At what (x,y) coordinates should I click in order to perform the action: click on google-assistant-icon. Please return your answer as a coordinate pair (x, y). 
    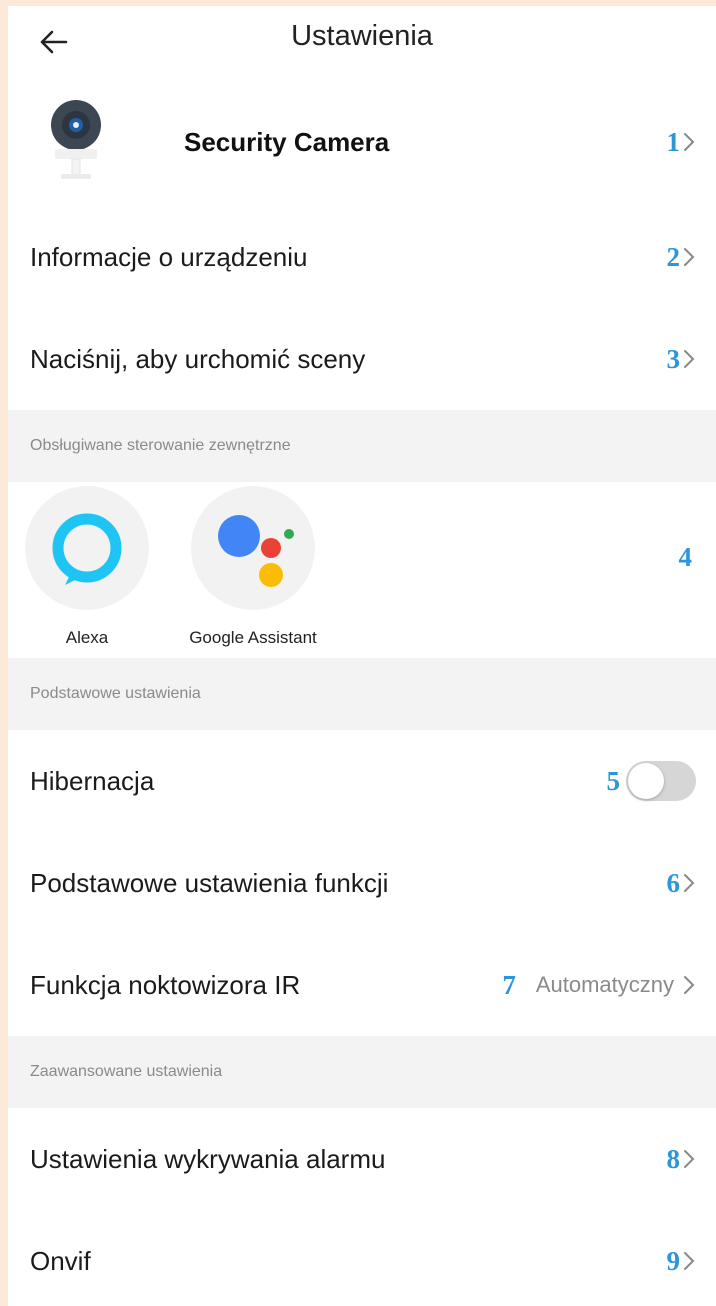
    Looking at the image, I should click on (256, 551).